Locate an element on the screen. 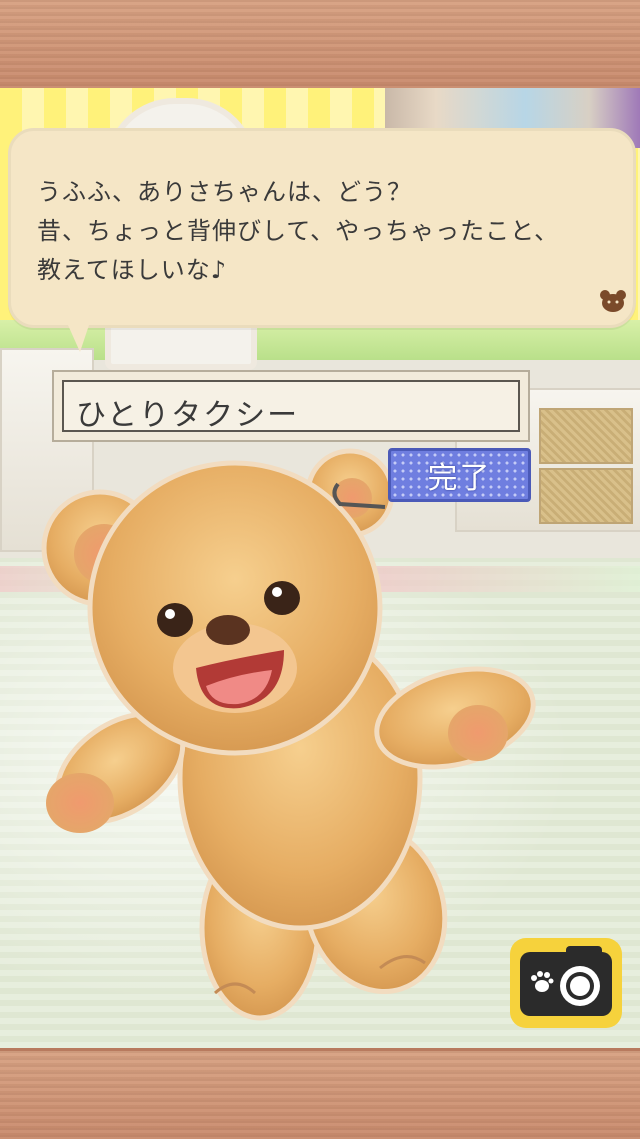 The height and width of the screenshot is (1139, 640). done-button: 完了 is located at coordinates (459, 475).